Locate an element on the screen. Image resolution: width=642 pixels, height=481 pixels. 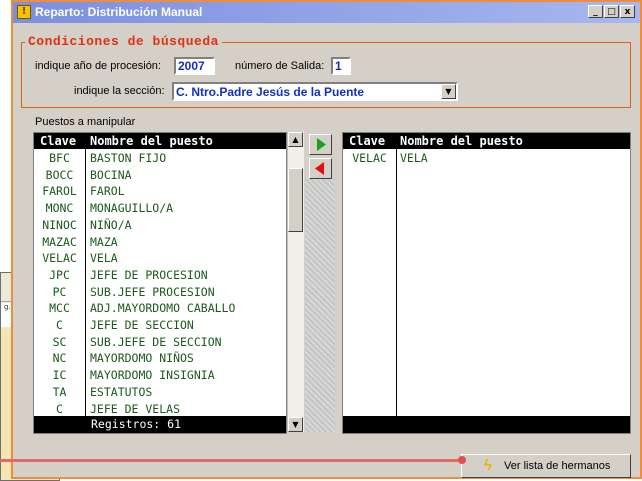
right-list-footer is located at coordinates (486, 424).